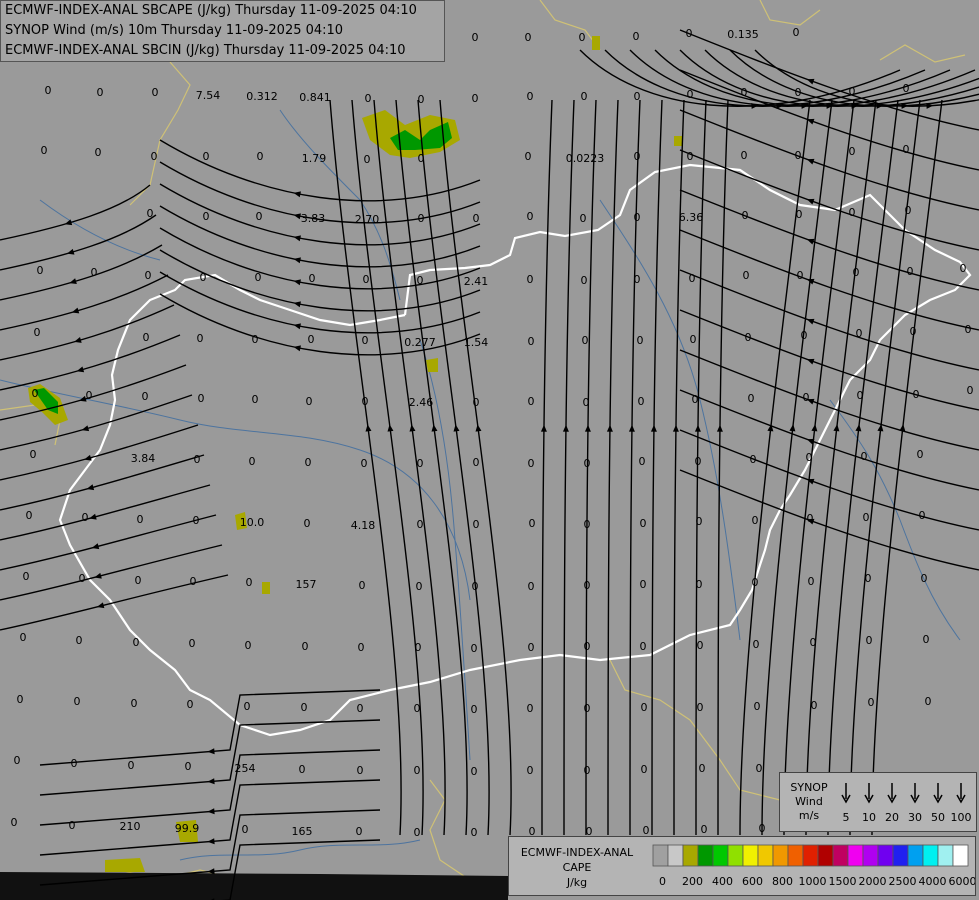 This screenshot has height=900, width=979. Describe the element at coordinates (813, 866) in the screenshot. I see `cape-colorbar: 0 200 400 600 800 1000 1500 2000 2500 4000 6000` at that location.